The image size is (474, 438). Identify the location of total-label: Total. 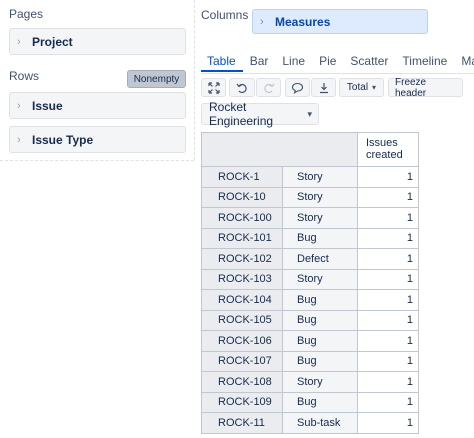
(357, 87).